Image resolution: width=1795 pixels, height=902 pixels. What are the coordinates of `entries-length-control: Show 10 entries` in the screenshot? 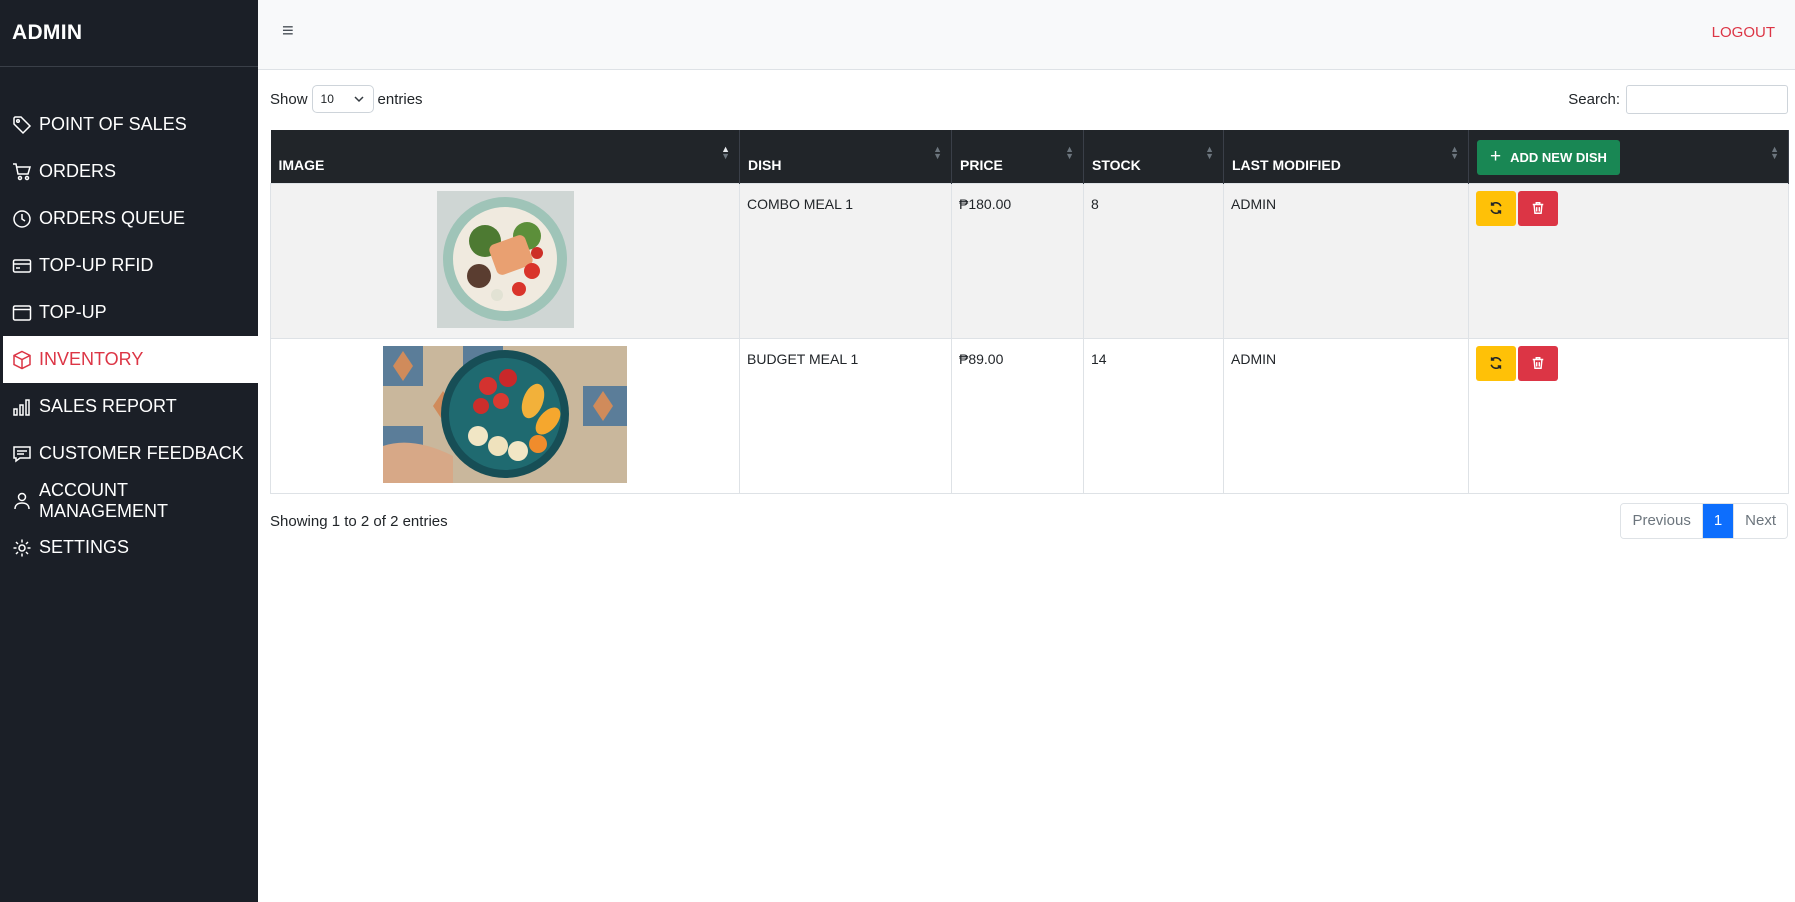 It's located at (346, 99).